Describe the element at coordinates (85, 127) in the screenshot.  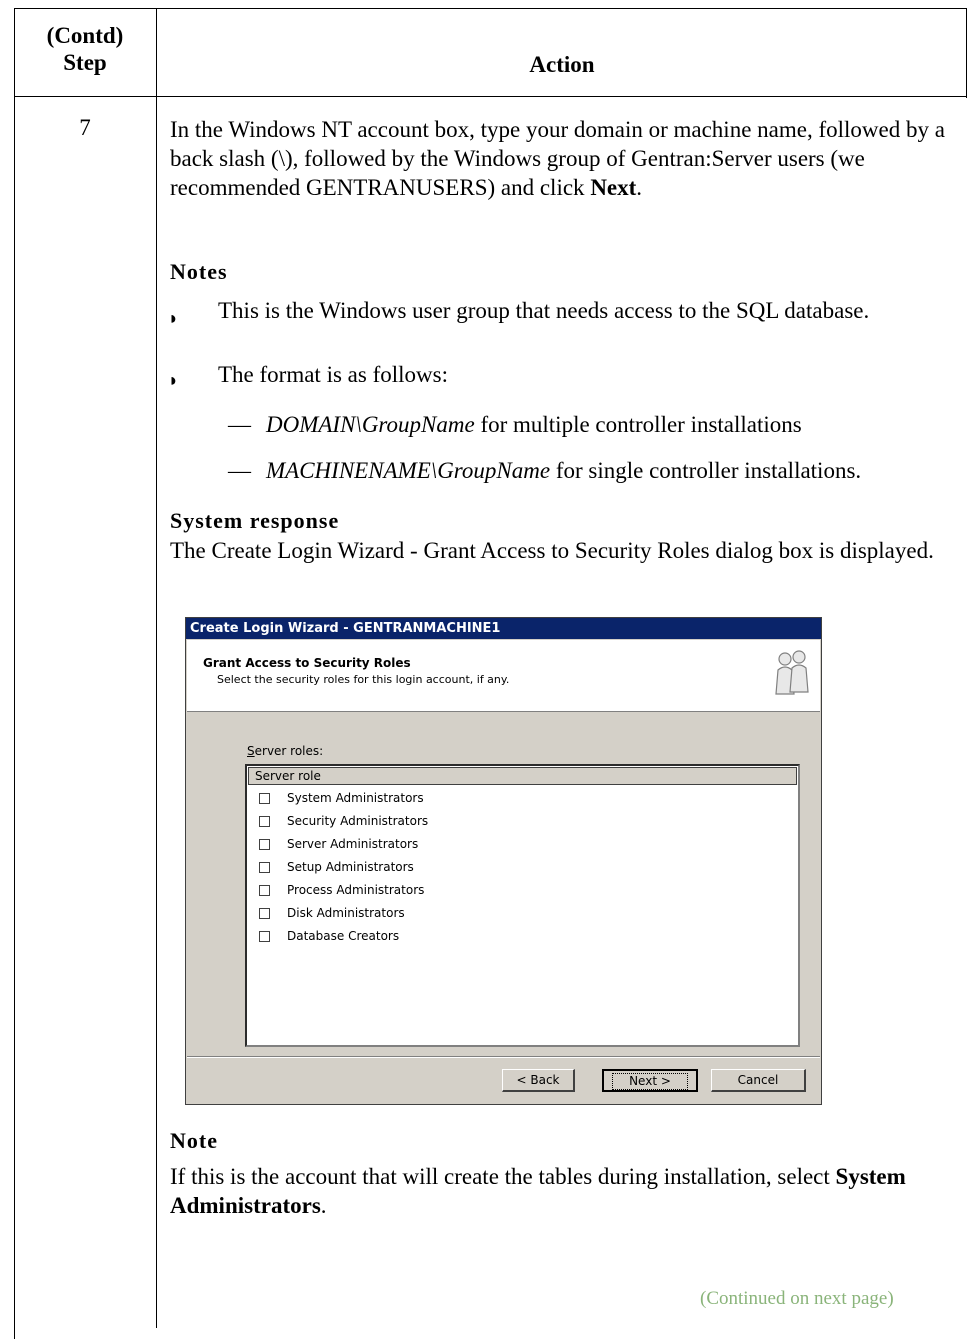
I see `step-number: 7` at that location.